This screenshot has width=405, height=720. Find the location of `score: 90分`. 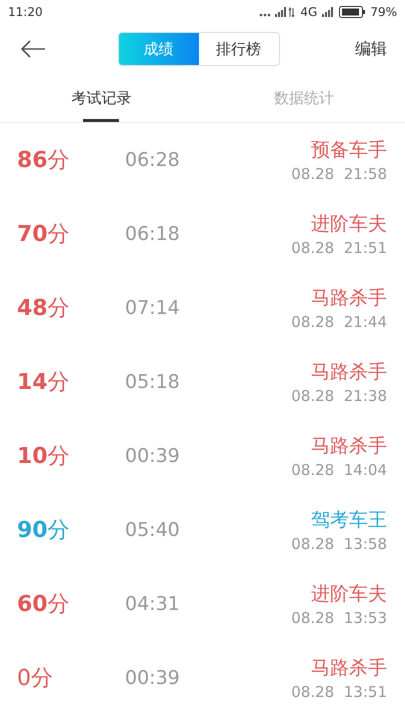

score: 90分 is located at coordinates (44, 531).